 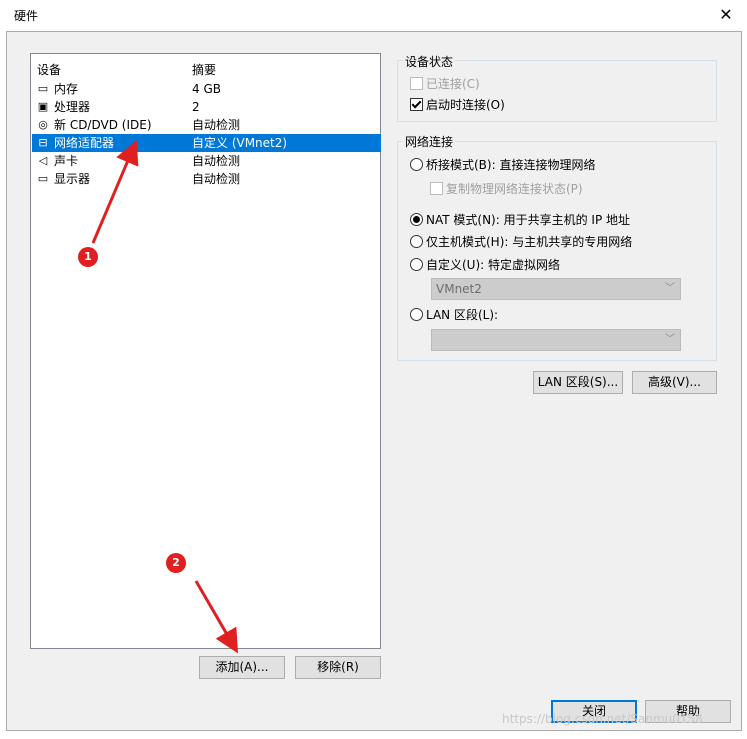 I want to click on annotation-badge-1: 1, so click(x=88, y=257).